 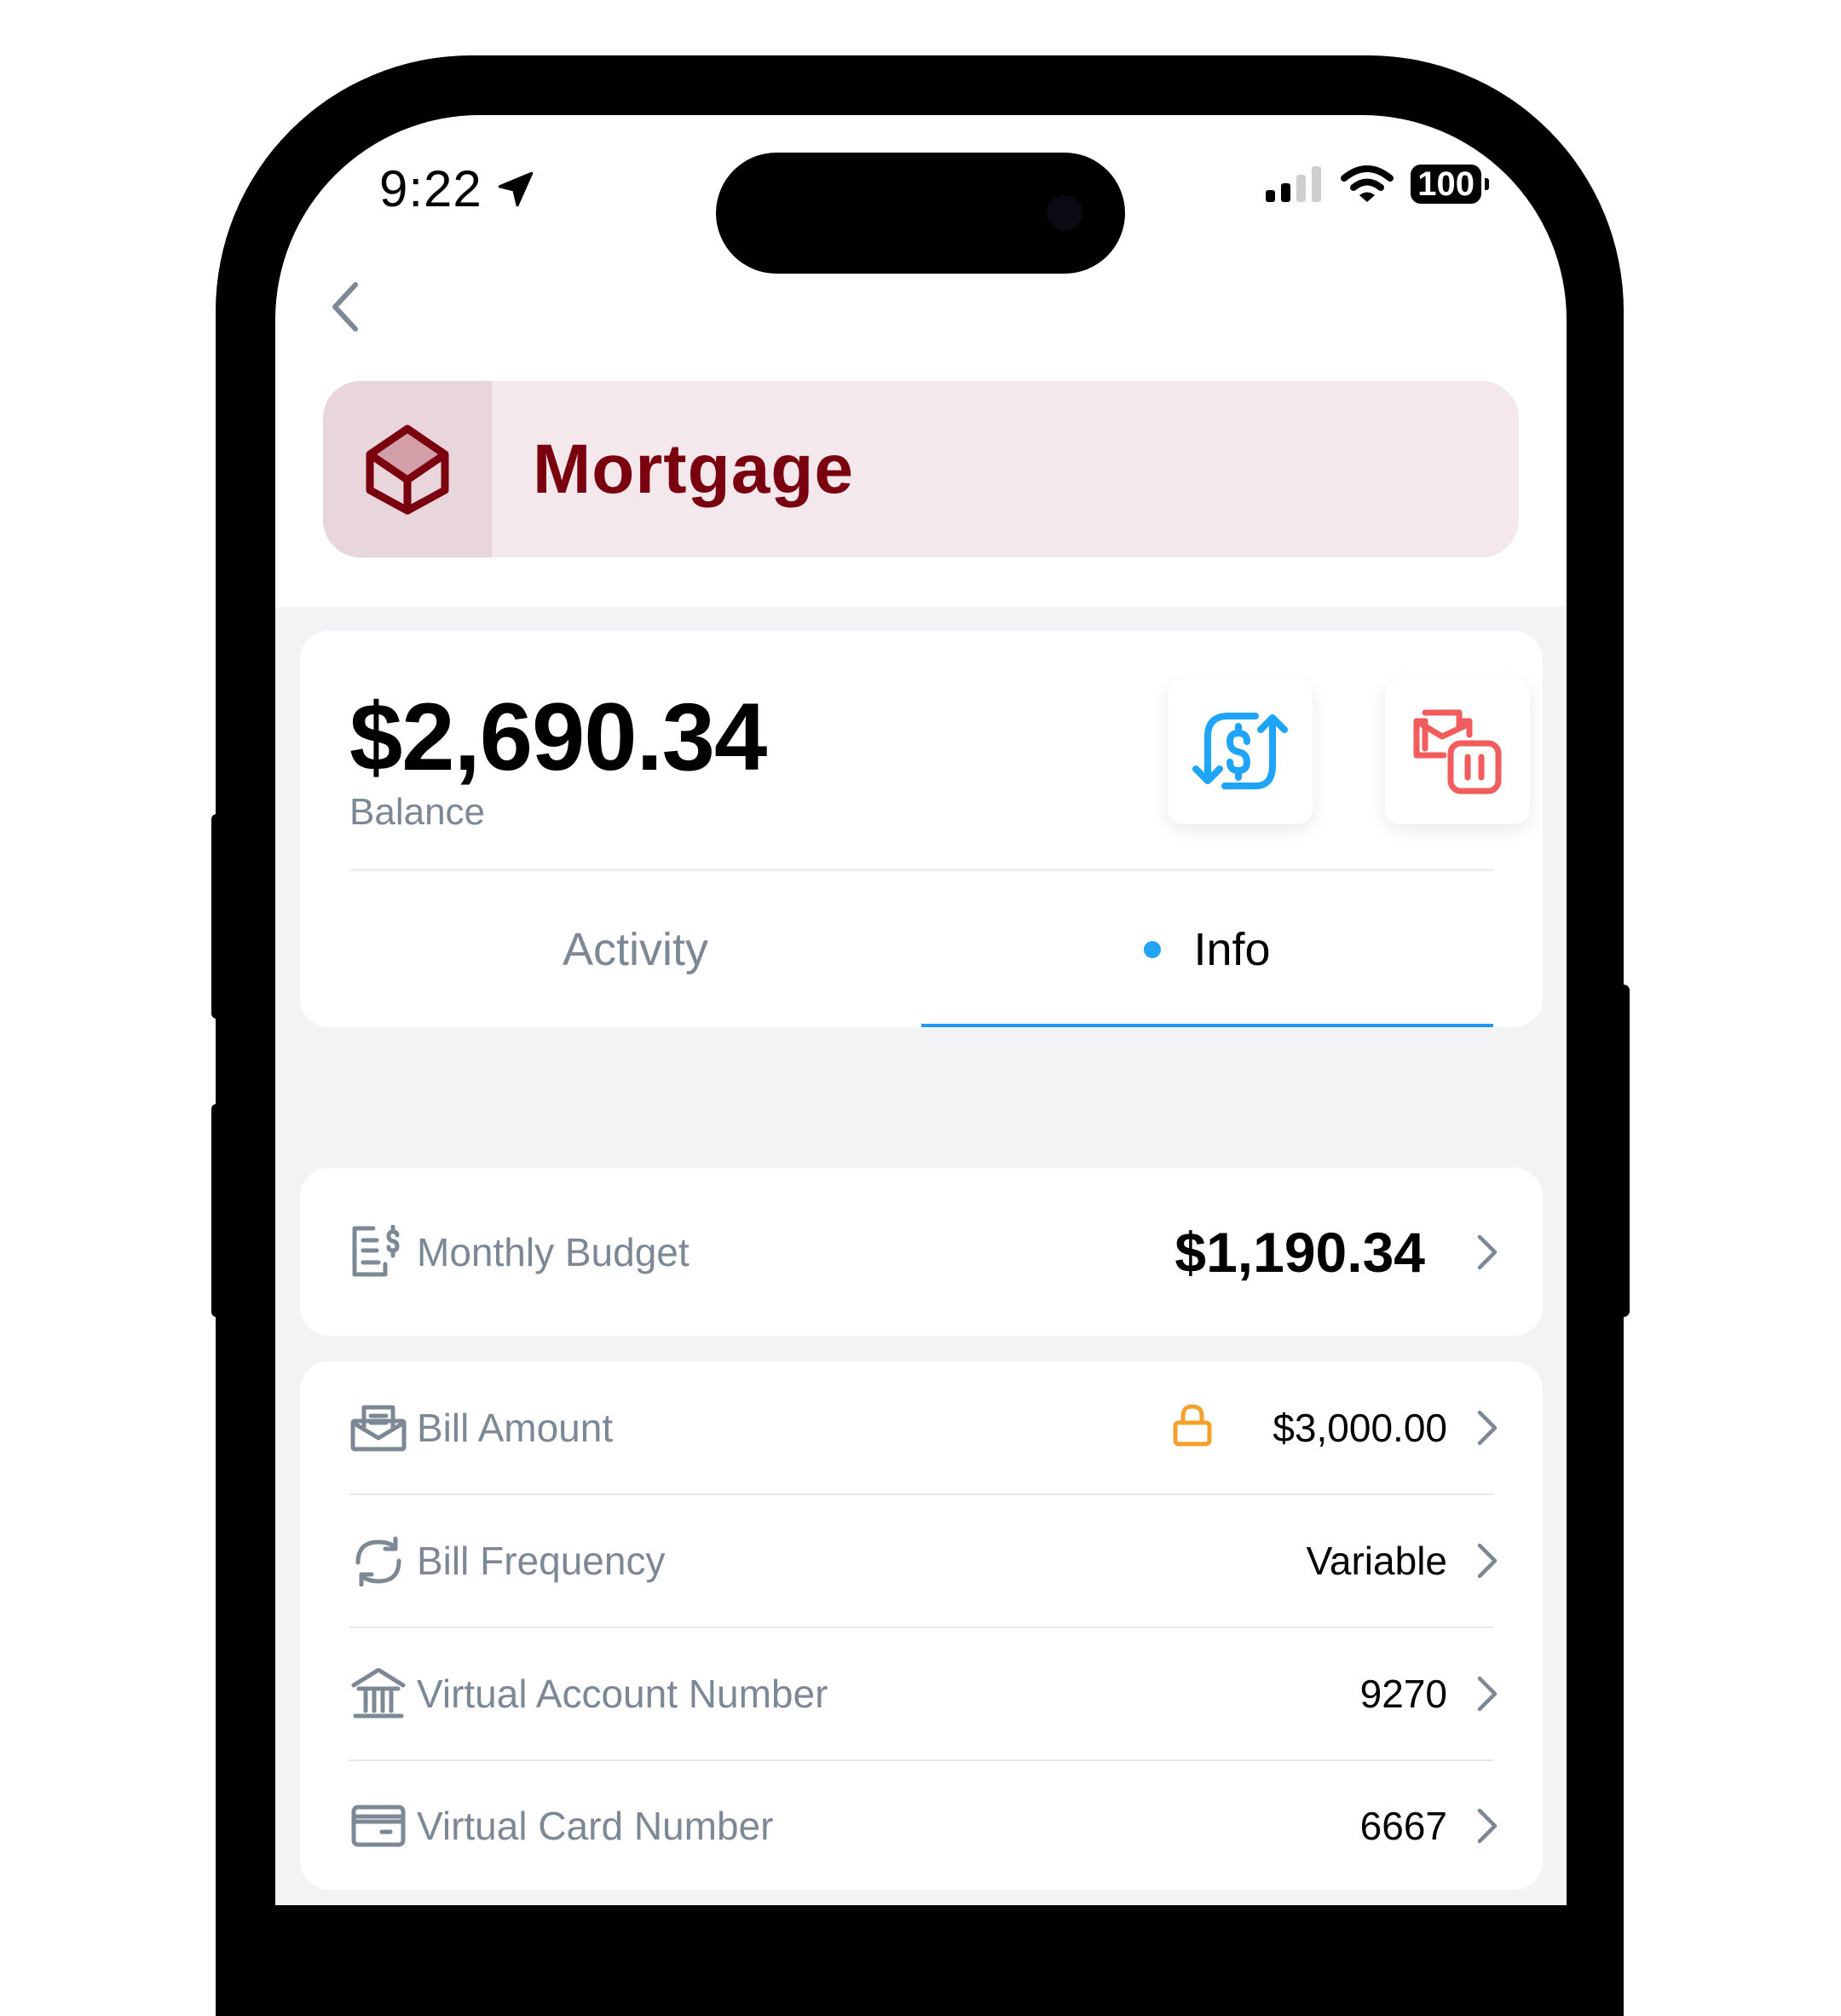 I want to click on transfer-money-button, so click(x=1240, y=751).